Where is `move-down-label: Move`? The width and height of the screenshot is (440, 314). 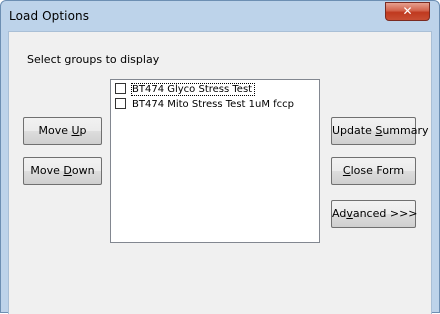 move-down-label: Move is located at coordinates (47, 170).